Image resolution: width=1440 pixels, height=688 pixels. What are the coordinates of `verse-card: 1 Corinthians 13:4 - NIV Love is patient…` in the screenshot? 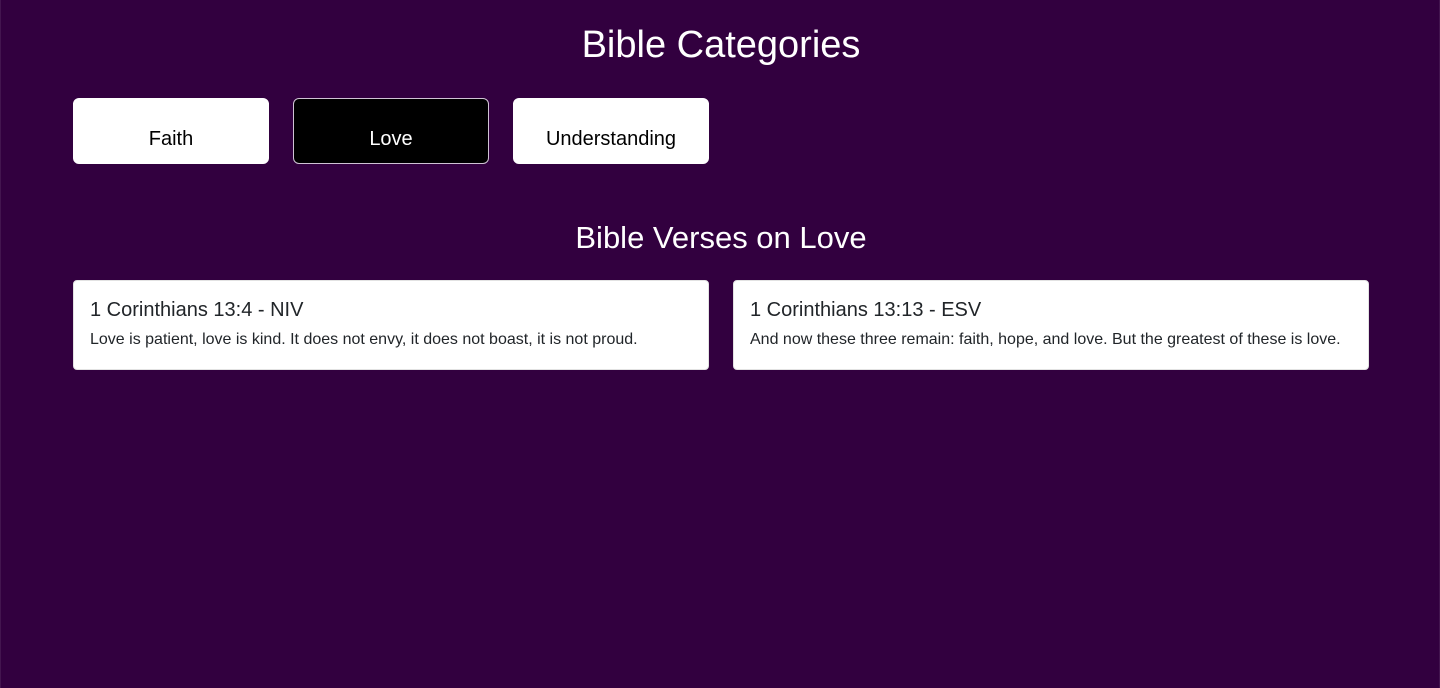 It's located at (391, 325).